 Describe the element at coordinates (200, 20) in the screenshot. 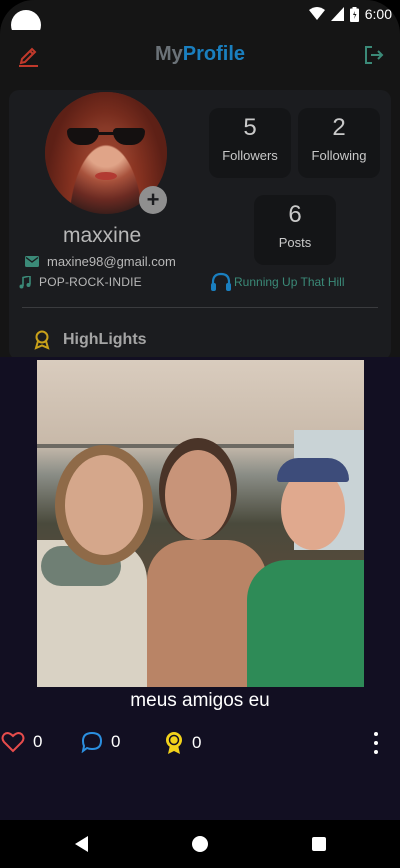

I see `status-bar: 6:00` at that location.